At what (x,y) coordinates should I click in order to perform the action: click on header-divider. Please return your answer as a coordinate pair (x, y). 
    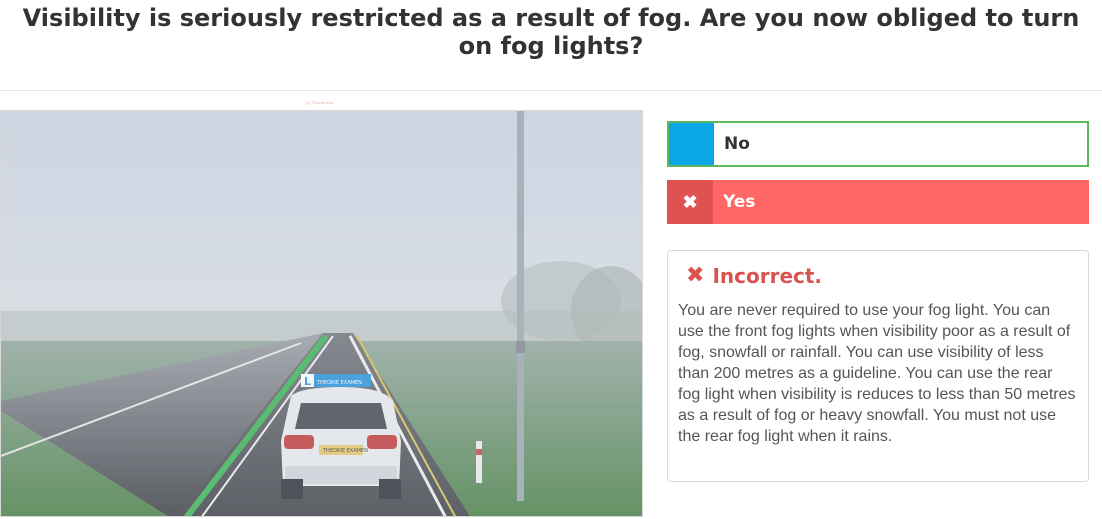
    Looking at the image, I should click on (551, 90).